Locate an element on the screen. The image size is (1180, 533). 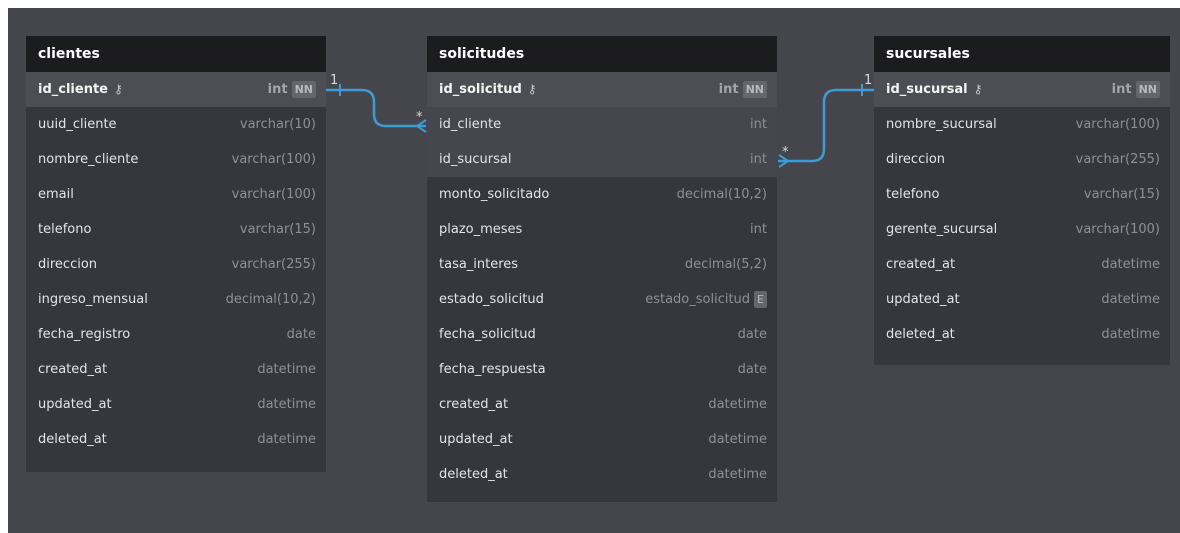
table-header: sucursales is located at coordinates (1022, 54).